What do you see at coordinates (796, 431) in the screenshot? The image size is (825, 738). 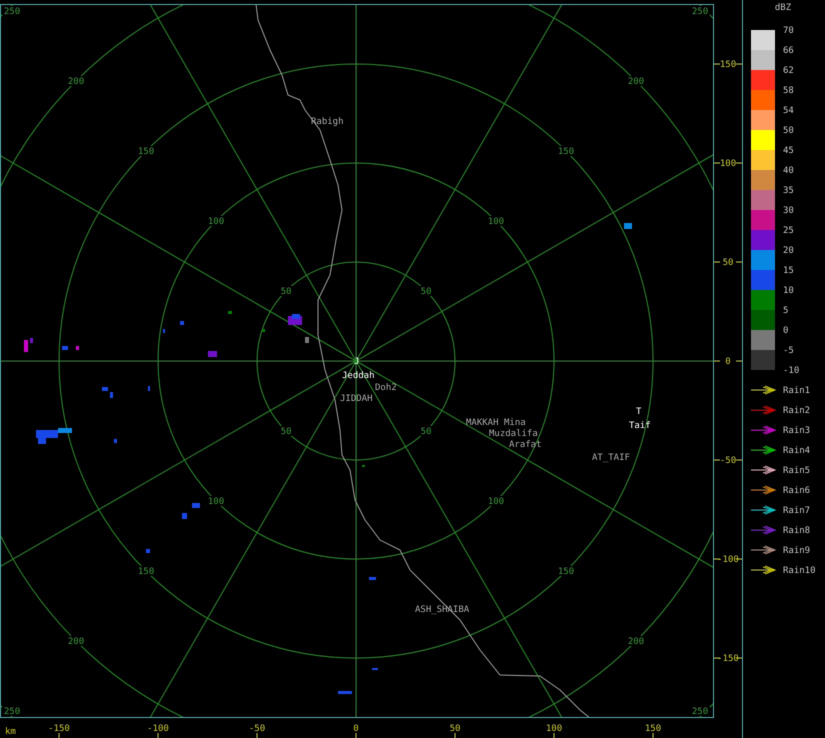 I see `track-label: Rain3` at bounding box center [796, 431].